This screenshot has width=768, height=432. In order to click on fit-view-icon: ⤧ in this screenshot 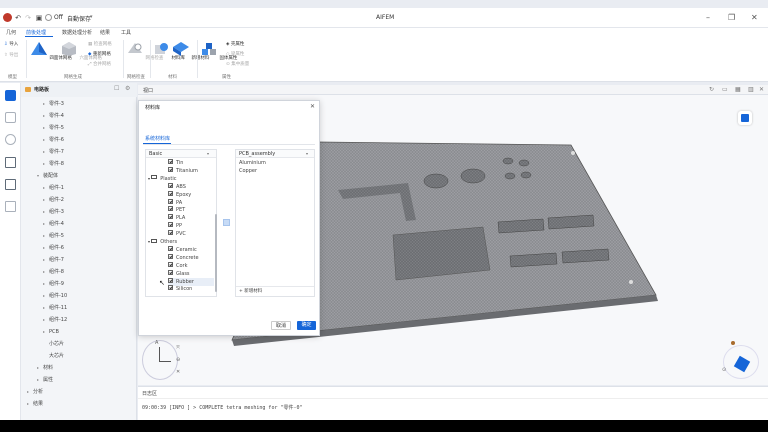, I will do `click(178, 348)`.